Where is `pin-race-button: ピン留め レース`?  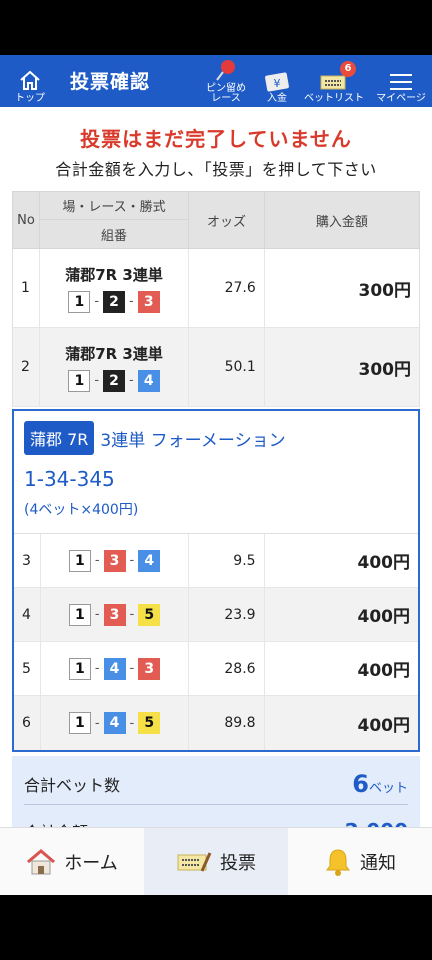 pin-race-button: ピン留め レース is located at coordinates (226, 81).